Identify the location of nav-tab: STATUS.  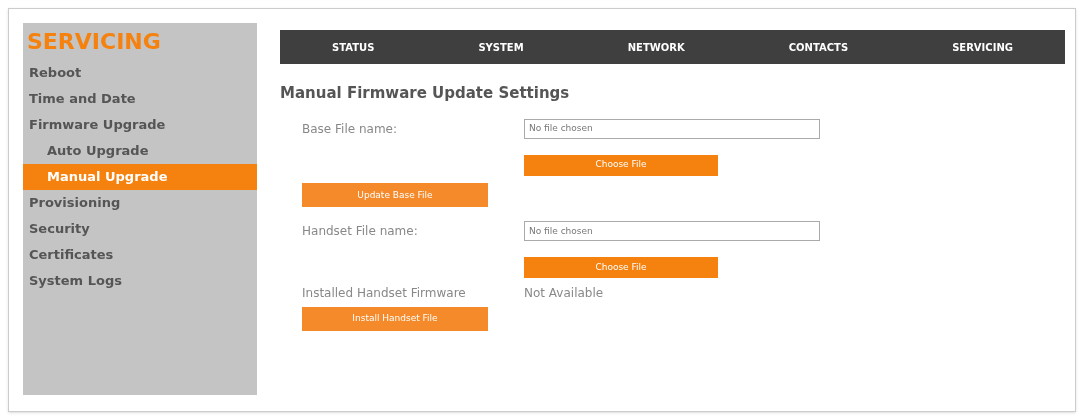
(353, 47).